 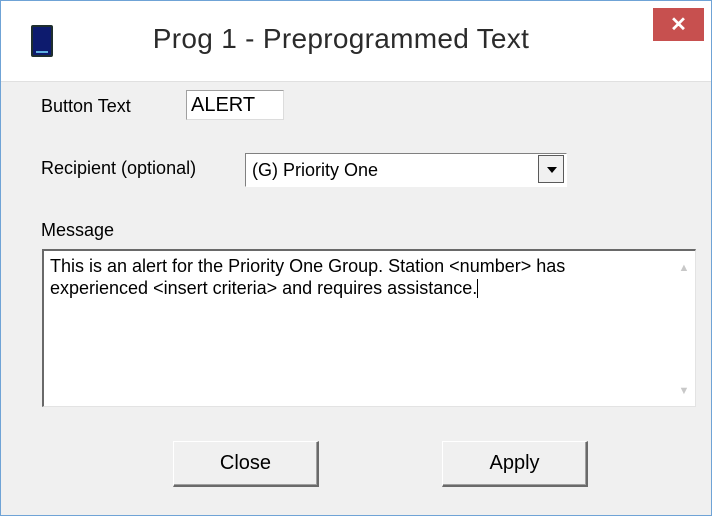 What do you see at coordinates (341, 38) in the screenshot?
I see `window-title: Prog 1 - Preprogrammed Text` at bounding box center [341, 38].